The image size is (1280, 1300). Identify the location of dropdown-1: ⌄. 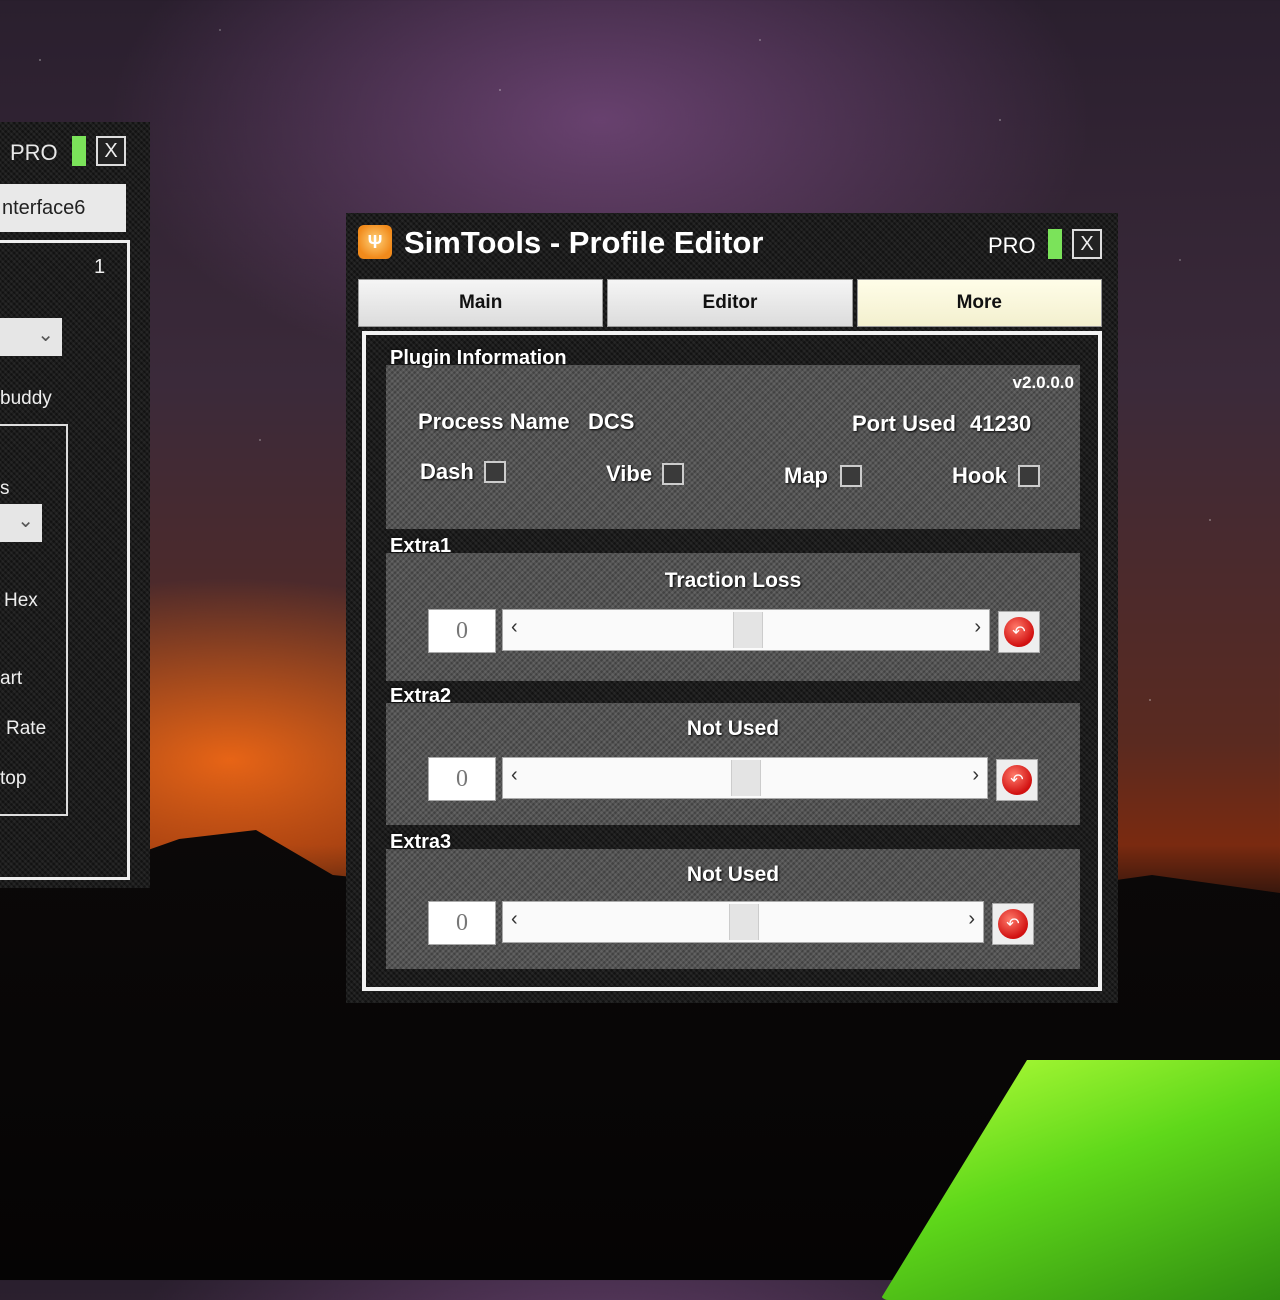
(31, 337).